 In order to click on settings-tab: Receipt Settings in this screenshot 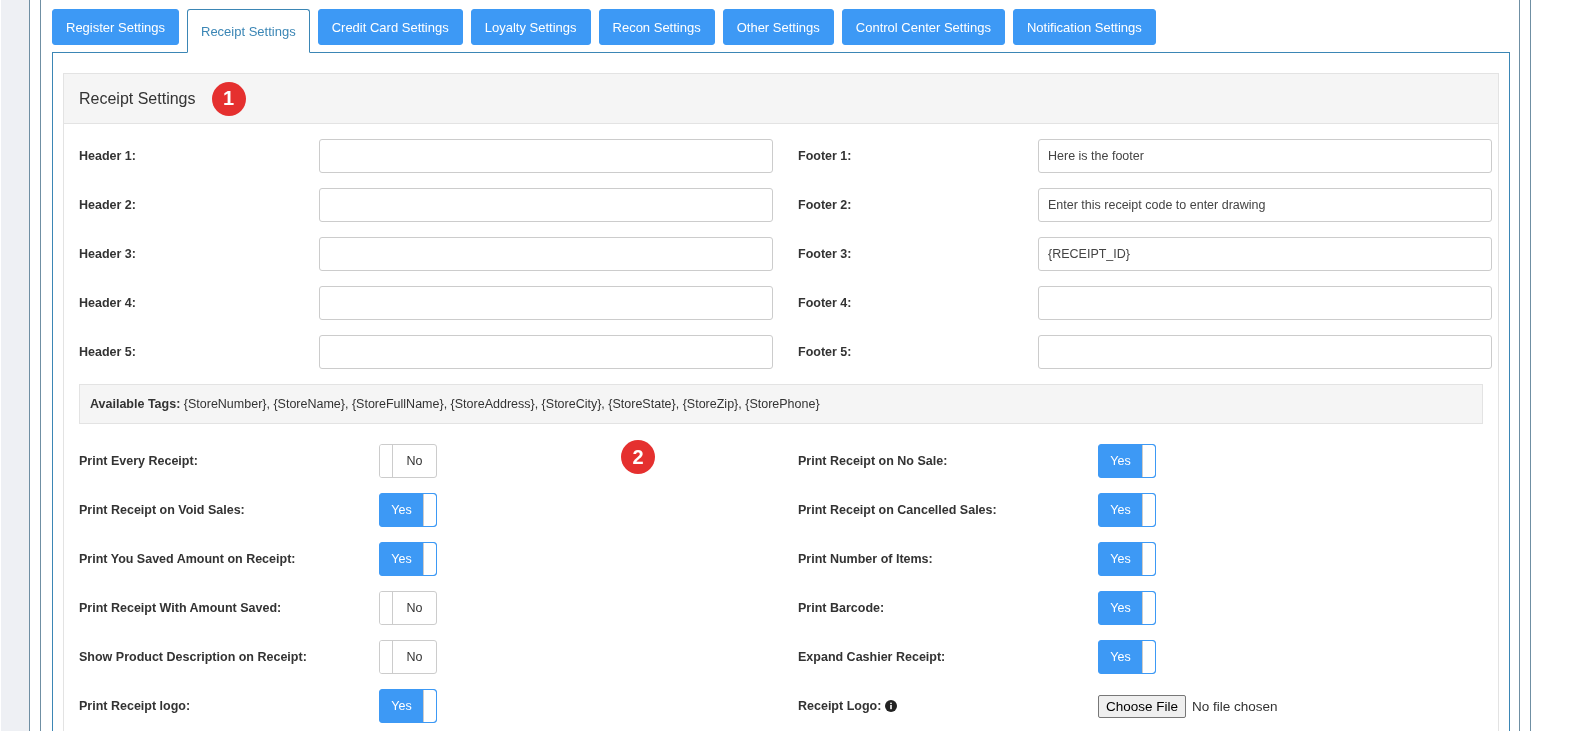, I will do `click(248, 31)`.